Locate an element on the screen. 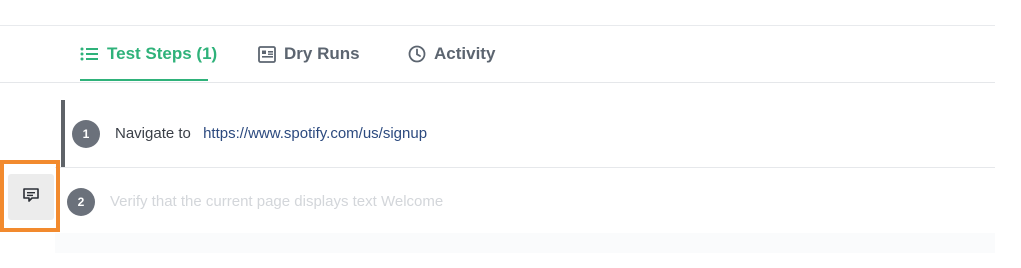 The width and height of the screenshot is (1021, 268). step-url-link: https://www.spotify.com/us/signup is located at coordinates (315, 133).